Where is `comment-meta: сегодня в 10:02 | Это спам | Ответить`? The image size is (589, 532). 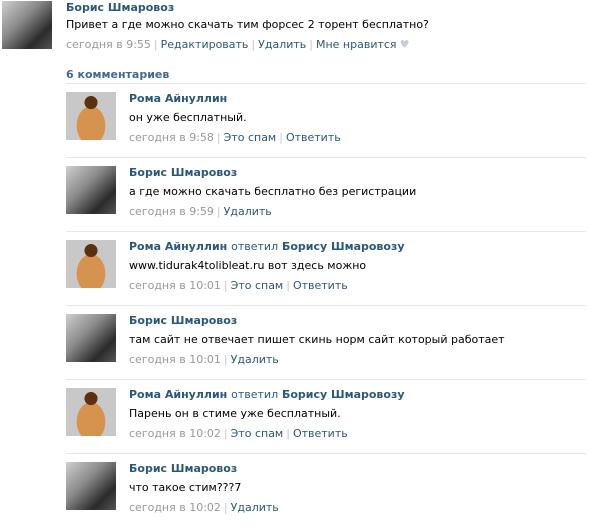 comment-meta: сегодня в 10:02 | Это спам | Ответить is located at coordinates (238, 433).